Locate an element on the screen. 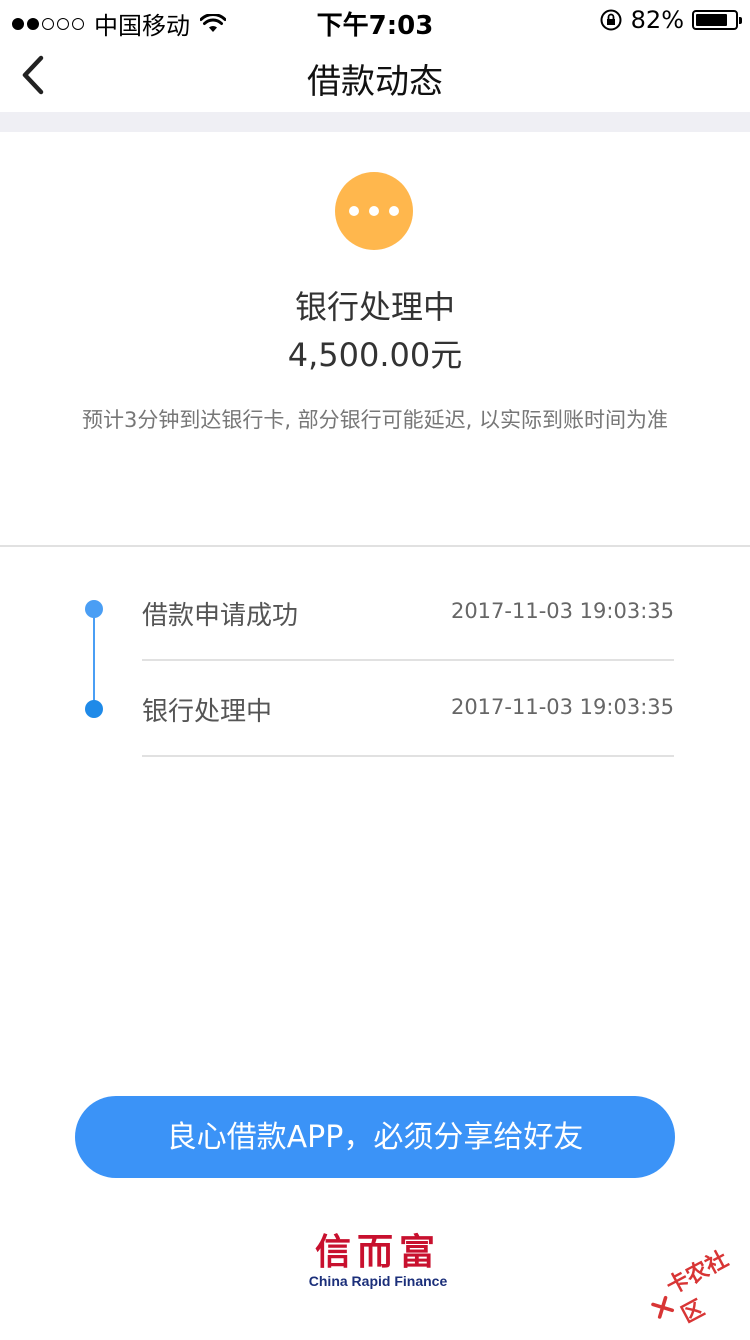 The image size is (750, 1340). timeline-item-label: 借款申请成功 is located at coordinates (220, 616).